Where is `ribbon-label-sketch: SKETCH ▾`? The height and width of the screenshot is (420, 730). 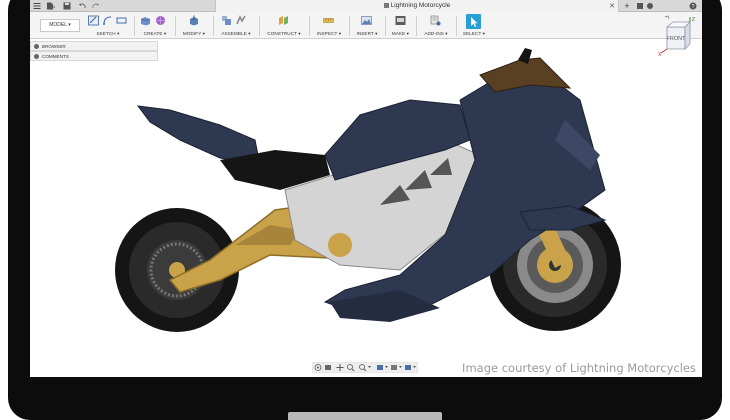
ribbon-label-sketch: SKETCH ▾ is located at coordinates (108, 33).